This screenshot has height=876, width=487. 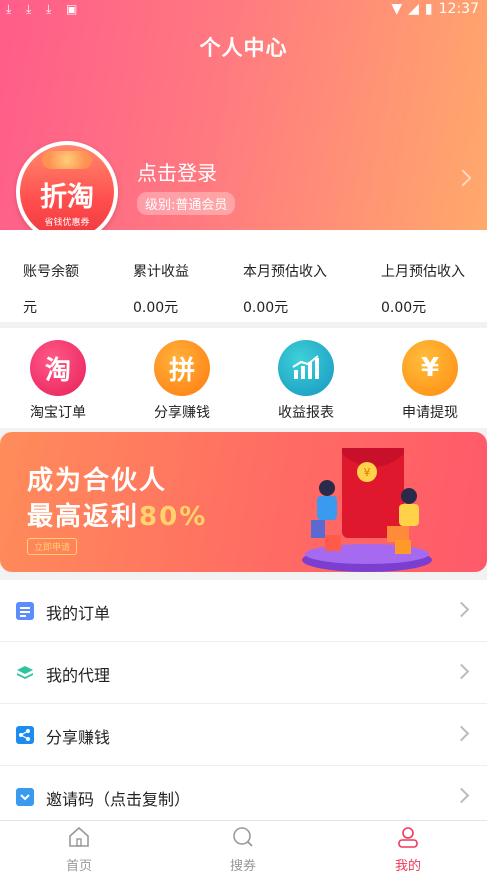 I want to click on banner-subheadline: 最高返利80%, so click(x=117, y=517).